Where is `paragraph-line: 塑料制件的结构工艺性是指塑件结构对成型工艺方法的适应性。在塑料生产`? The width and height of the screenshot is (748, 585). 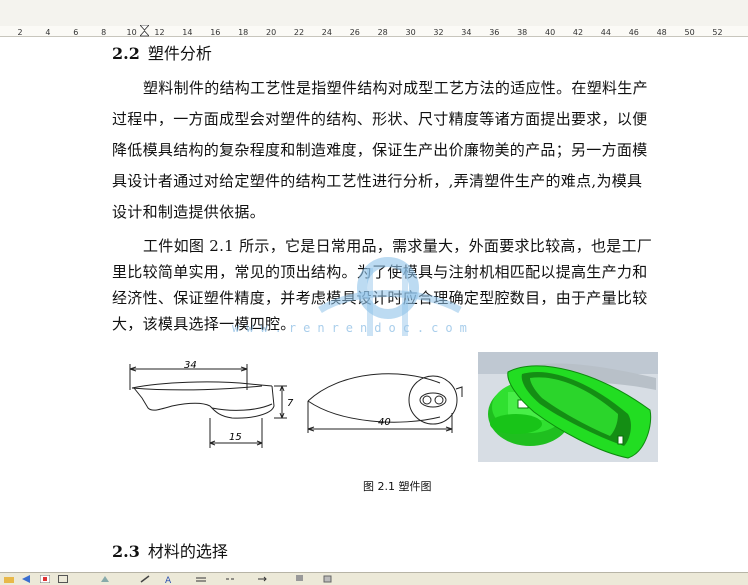
paragraph-line: 塑料制件的结构工艺性是指塑件结构对成型工艺方法的适应性。在塑料生产 is located at coordinates (395, 88).